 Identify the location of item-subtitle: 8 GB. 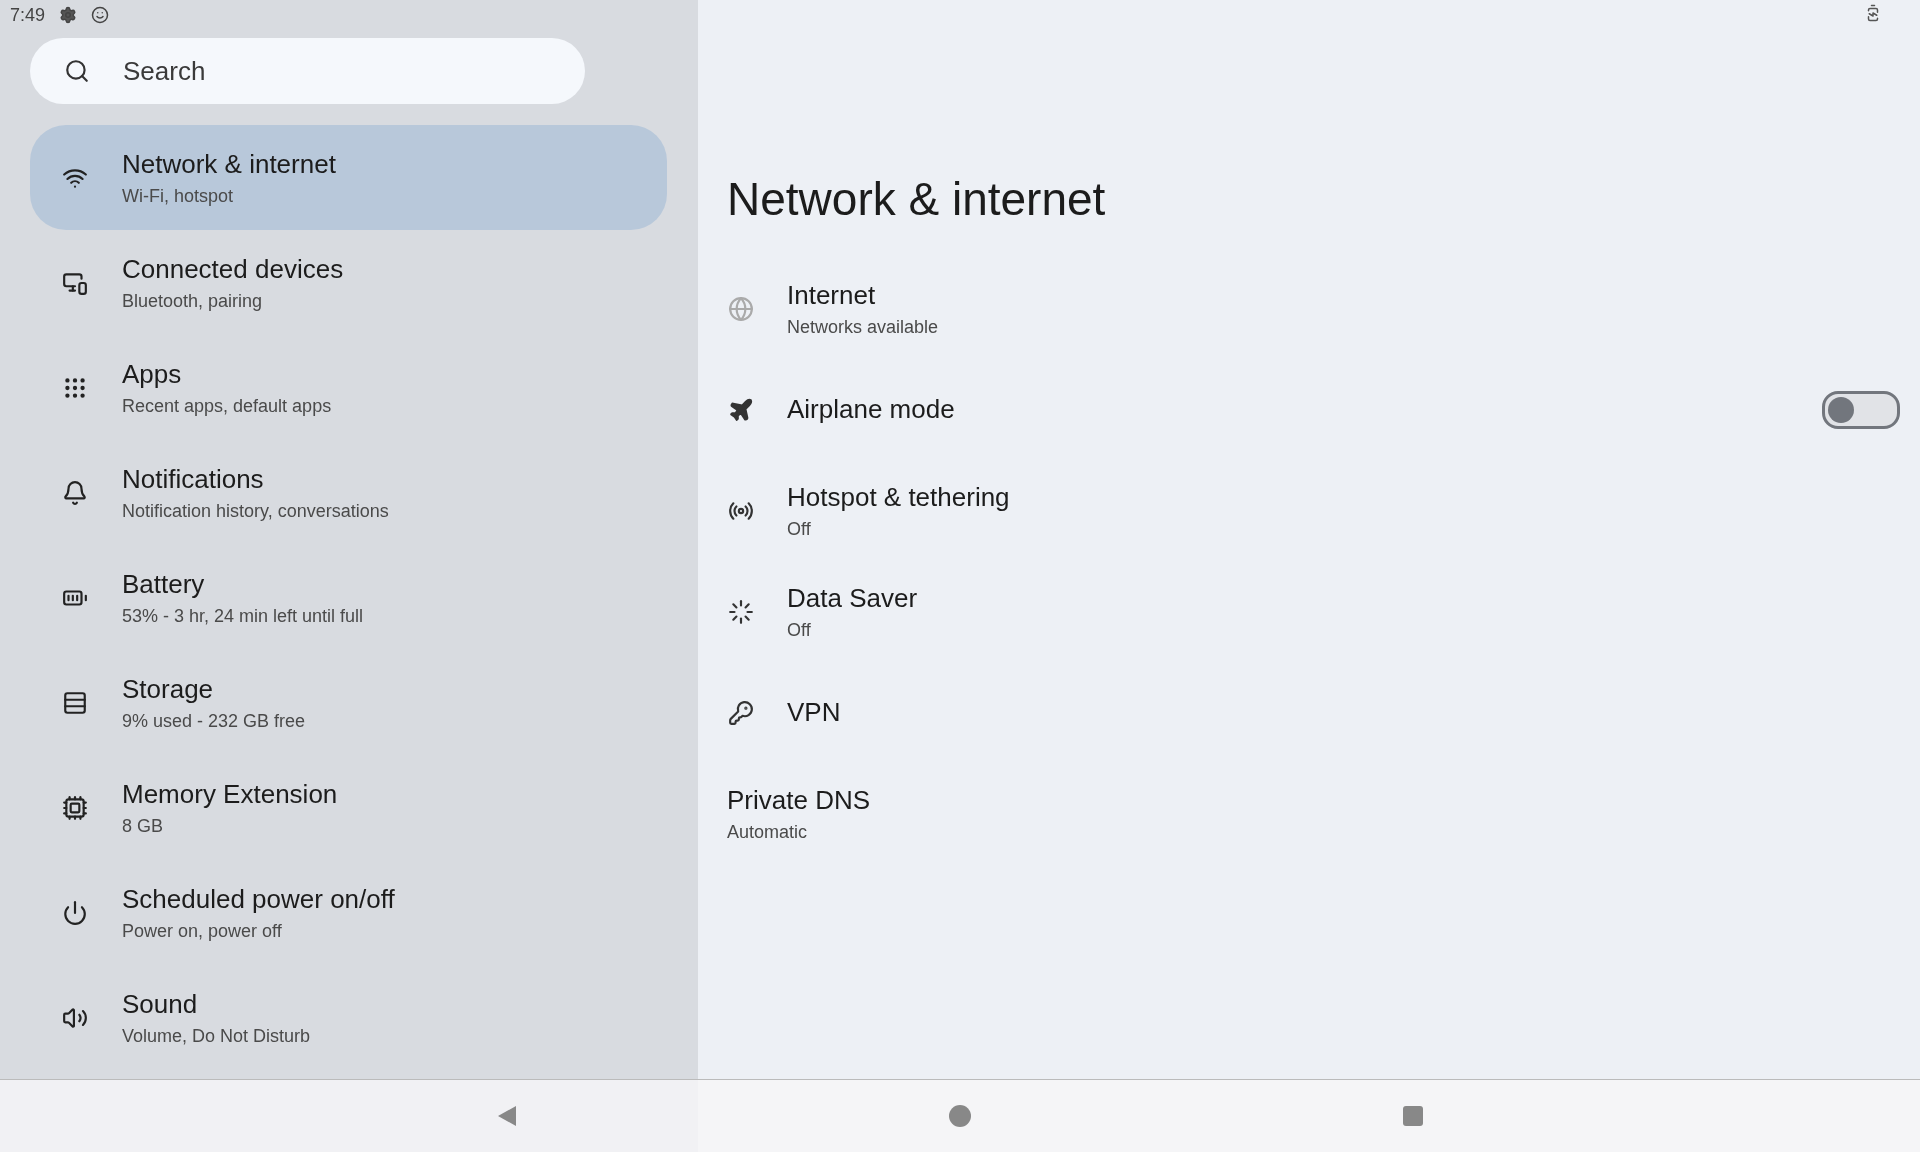
(143, 826).